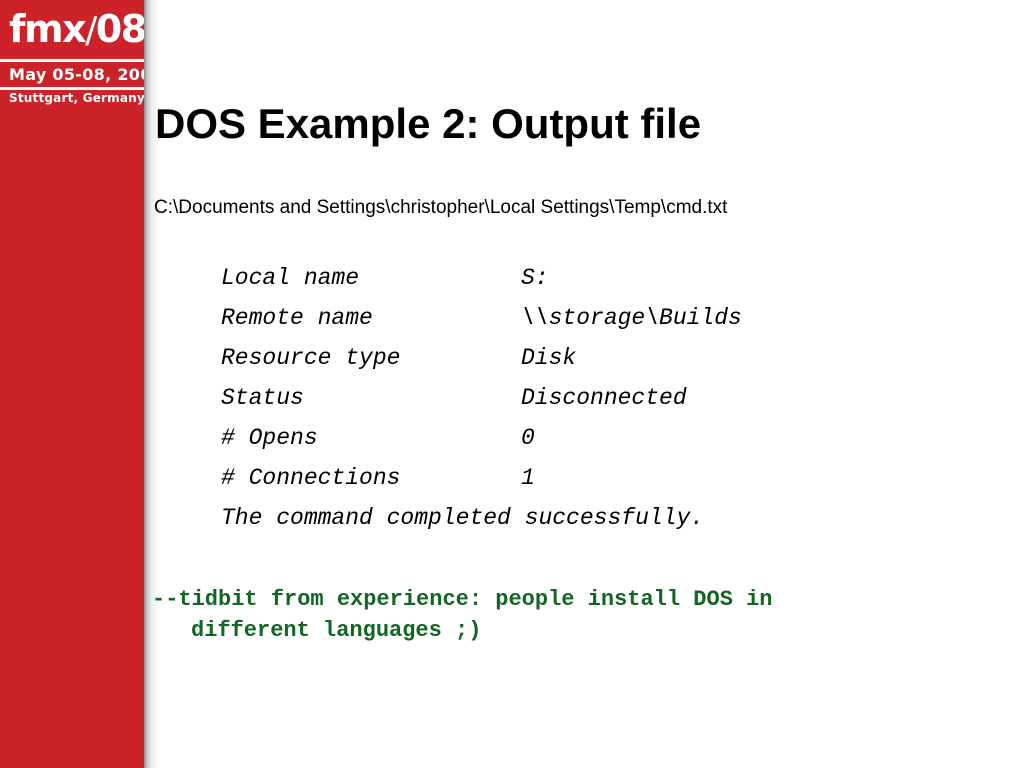 The image size is (1024, 768). I want to click on fmx-logo-brand: fmx, so click(48, 29).